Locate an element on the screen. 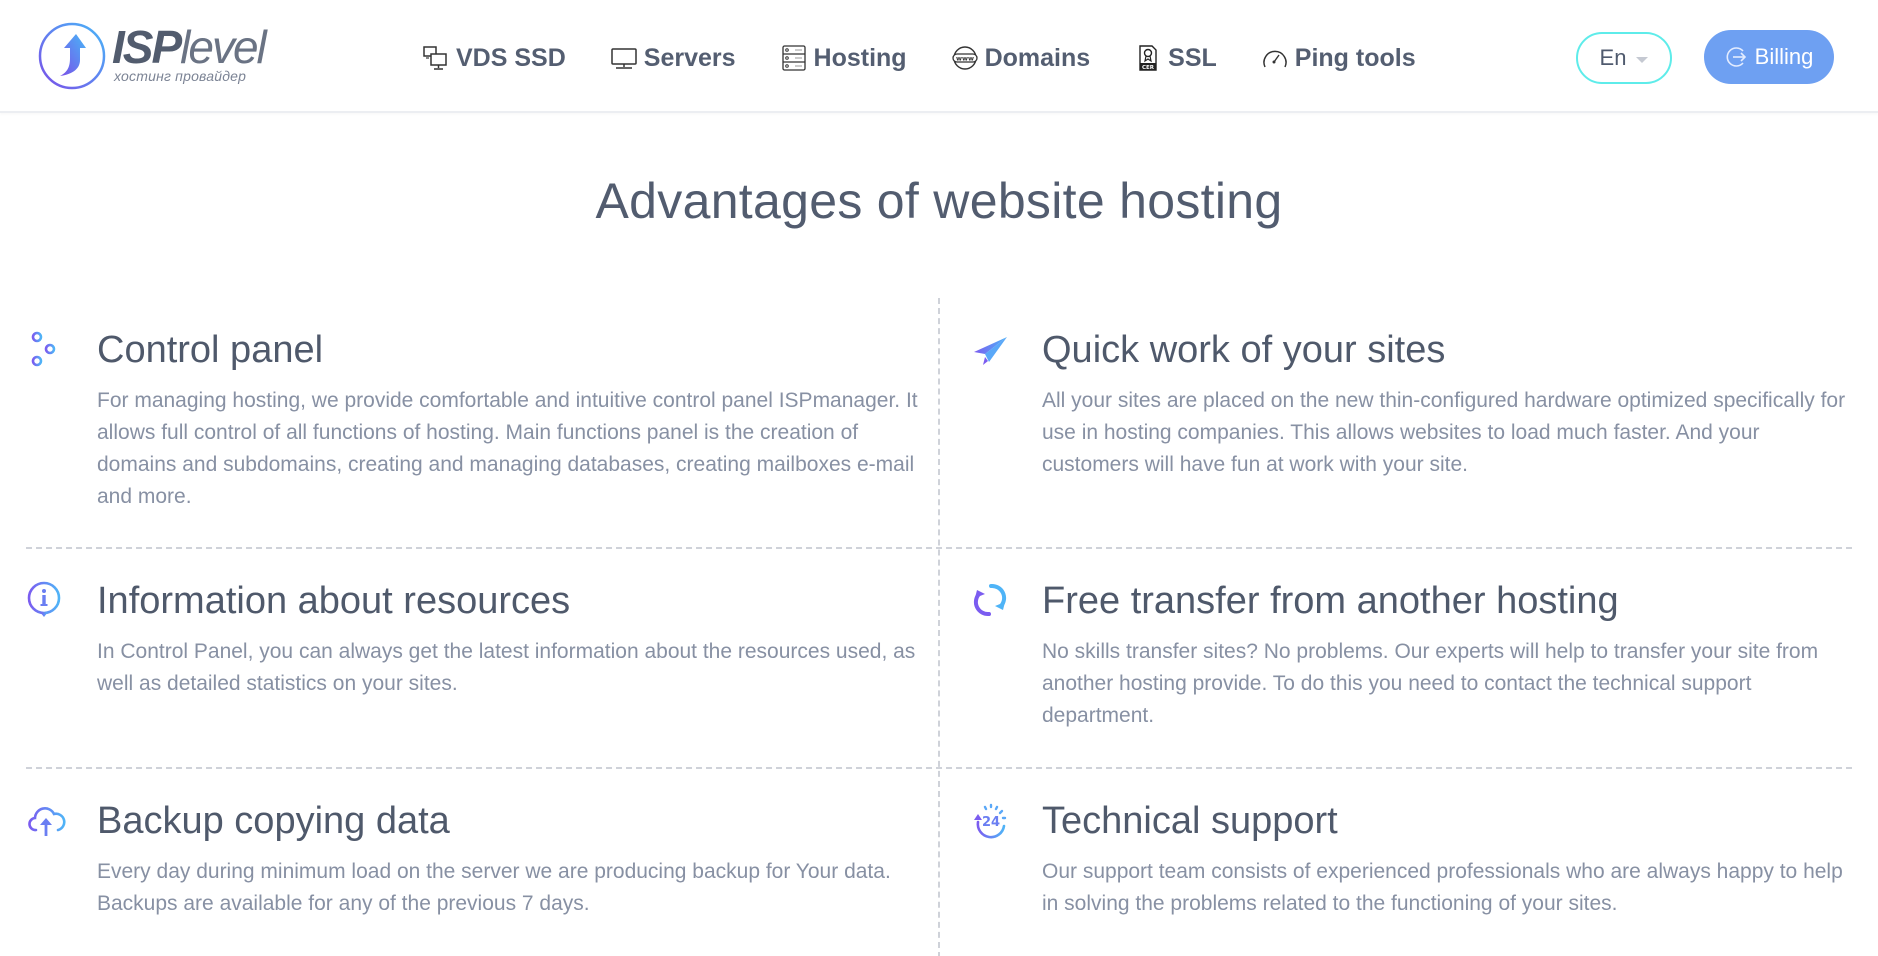 The width and height of the screenshot is (1878, 956). certificate-icon: CER is located at coordinates (1148, 58).